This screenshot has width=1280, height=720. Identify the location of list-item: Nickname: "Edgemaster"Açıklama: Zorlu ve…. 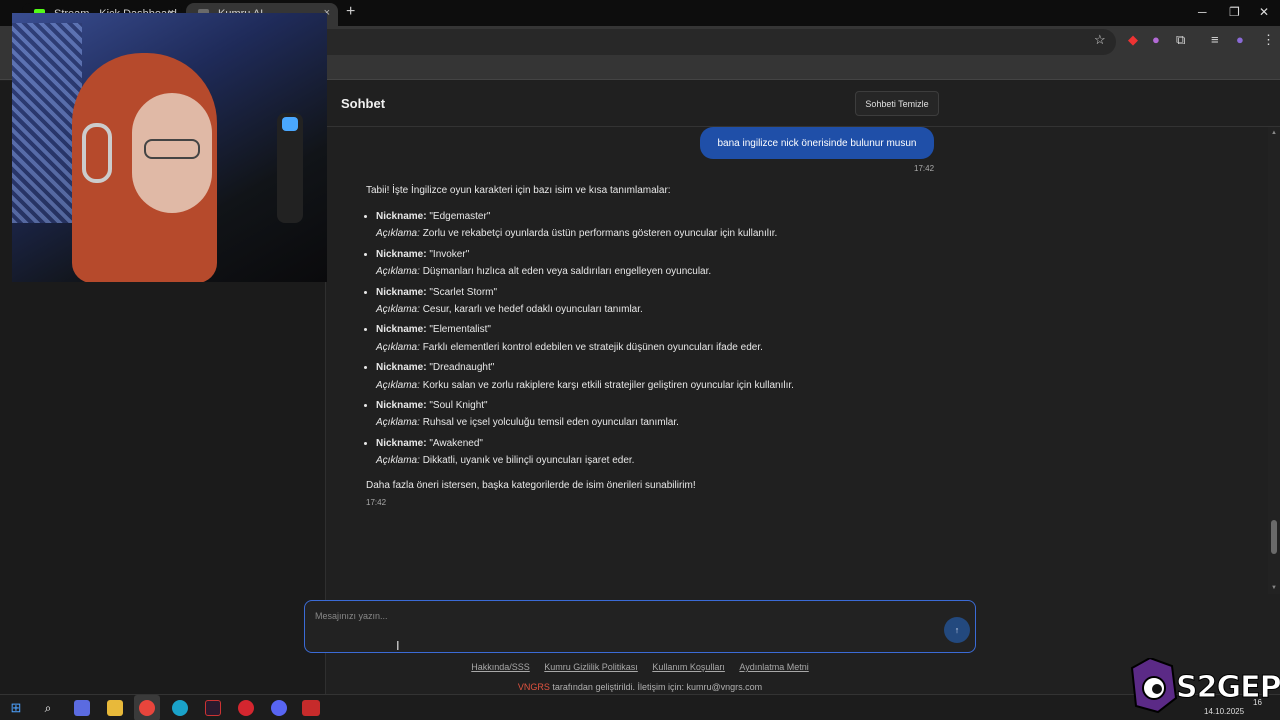
(661, 225).